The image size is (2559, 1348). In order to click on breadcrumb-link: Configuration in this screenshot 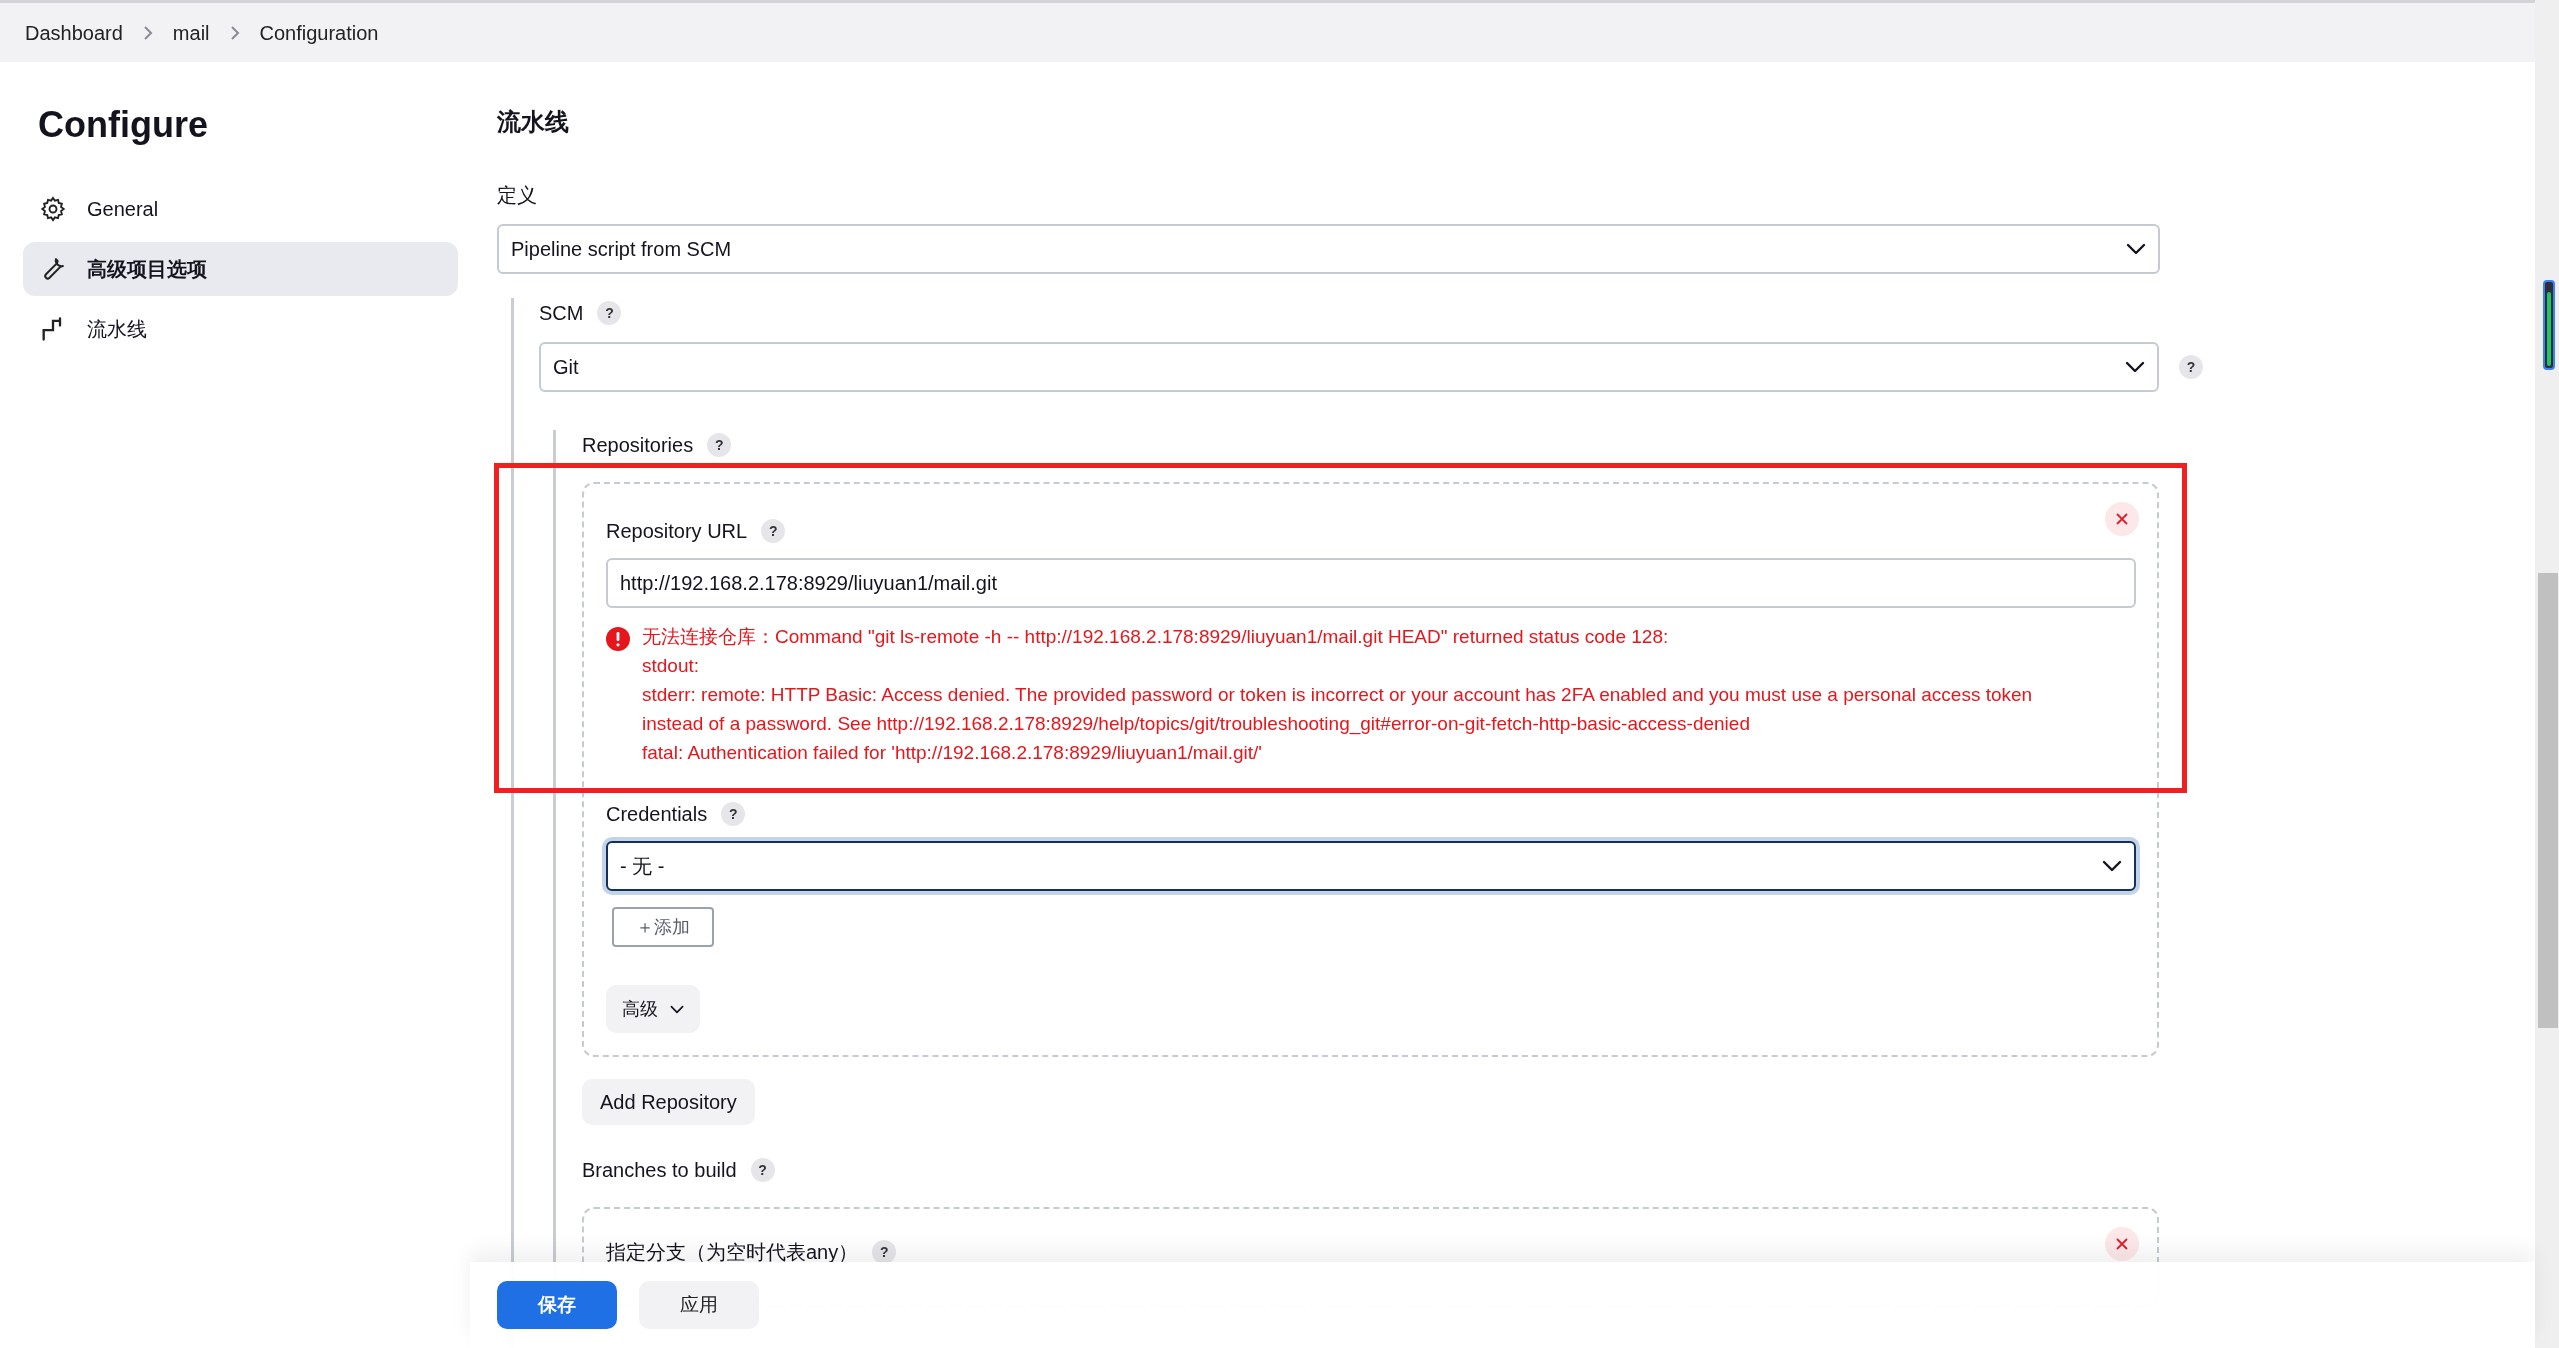, I will do `click(319, 32)`.